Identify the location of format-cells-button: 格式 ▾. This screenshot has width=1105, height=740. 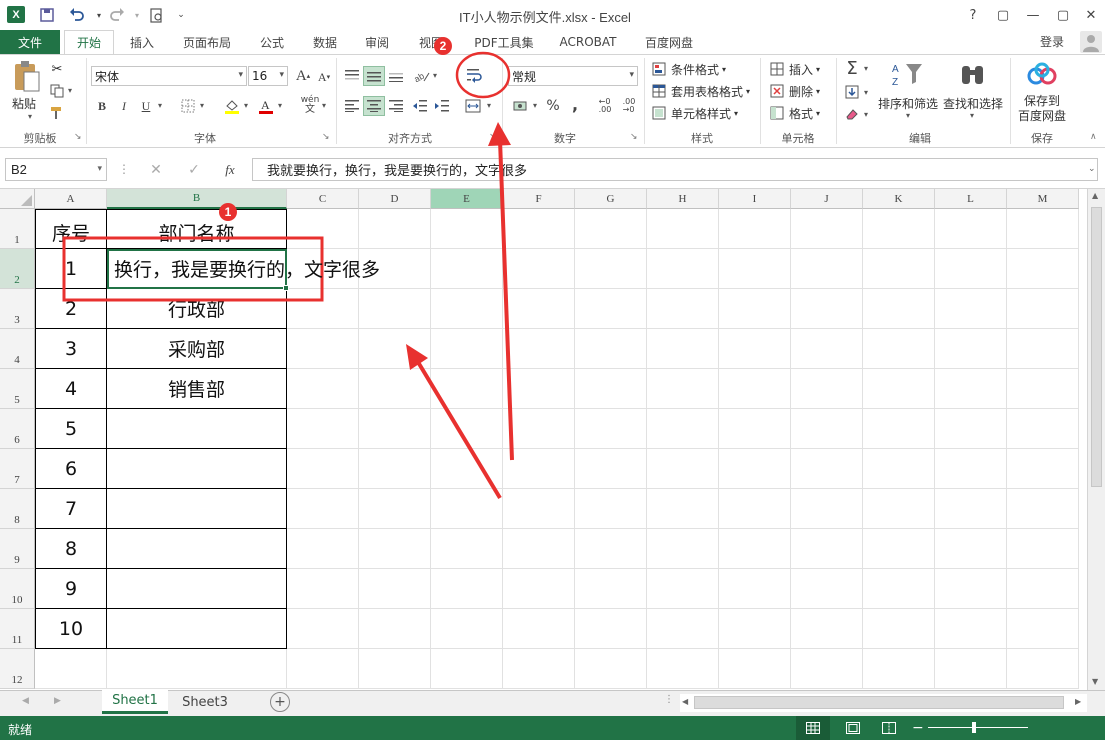
(794, 113).